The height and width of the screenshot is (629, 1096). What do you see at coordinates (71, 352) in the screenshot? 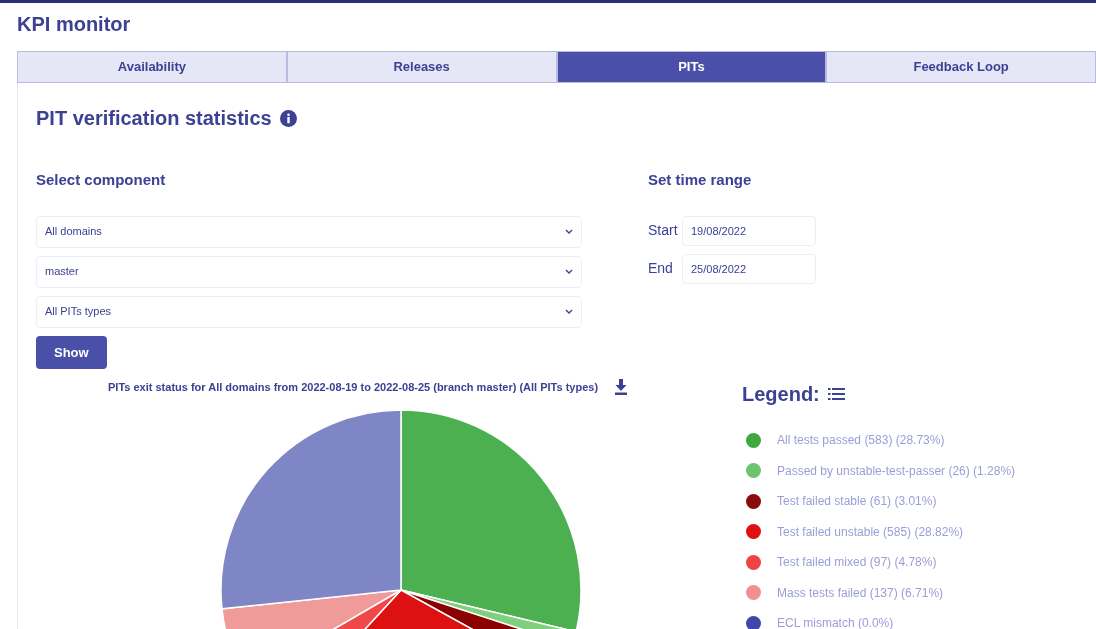
I see `show-button: Show` at bounding box center [71, 352].